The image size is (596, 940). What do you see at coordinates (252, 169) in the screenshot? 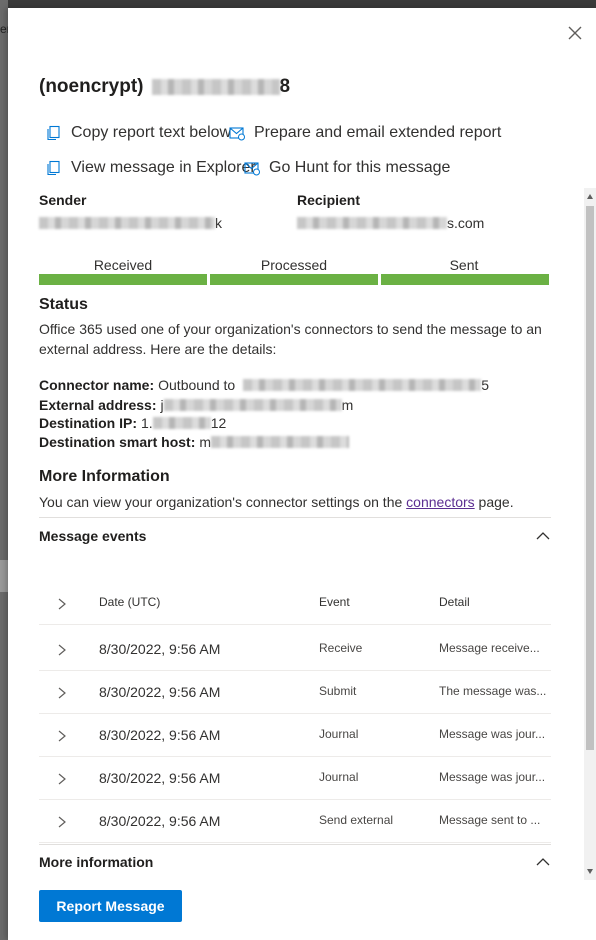
I see `hunt-mail-icon` at bounding box center [252, 169].